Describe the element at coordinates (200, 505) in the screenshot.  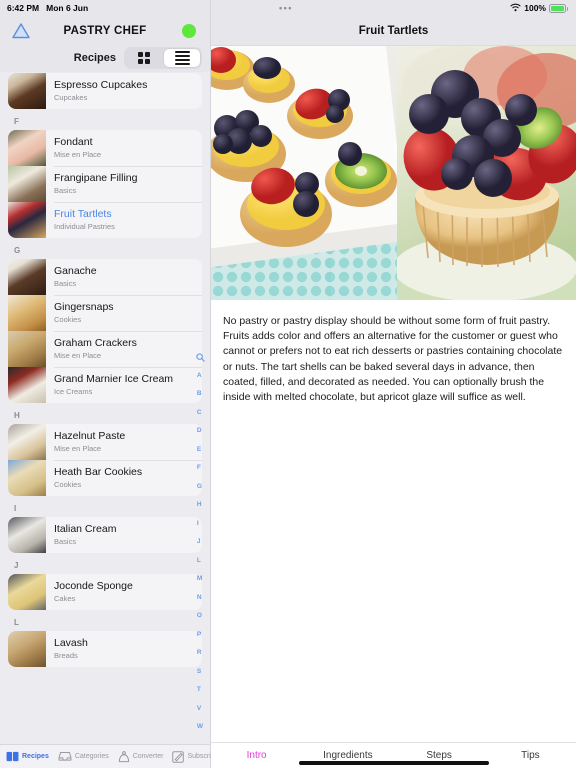
I see `alpha-index-h: H` at that location.